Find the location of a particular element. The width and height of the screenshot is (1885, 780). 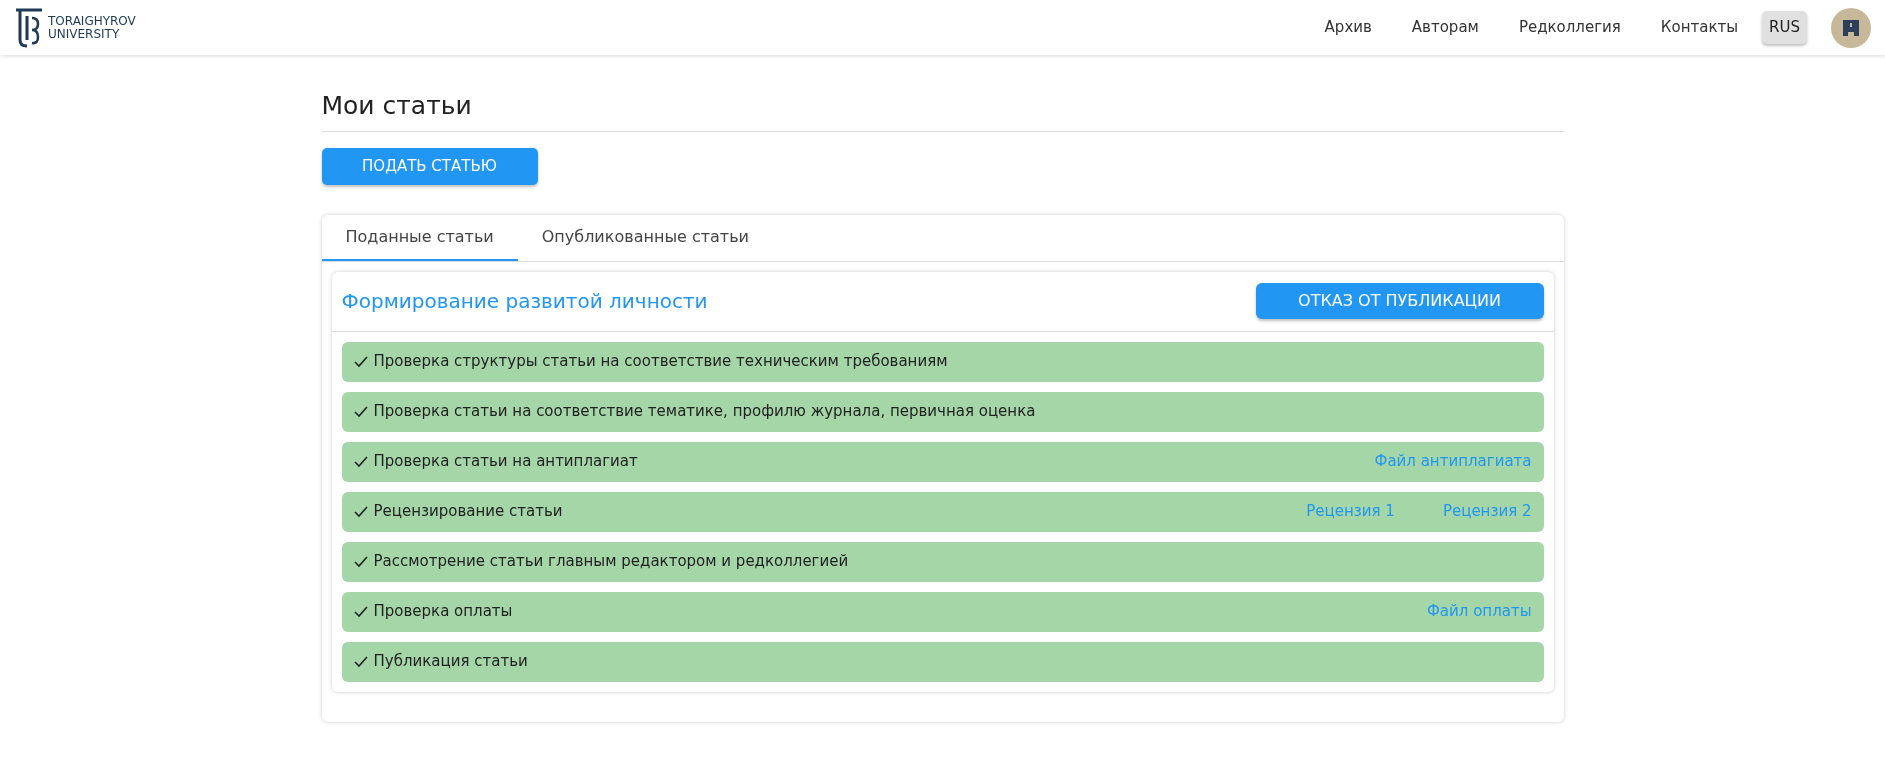

step-label: Проверка статьи на антиплагиат is located at coordinates (506, 462).